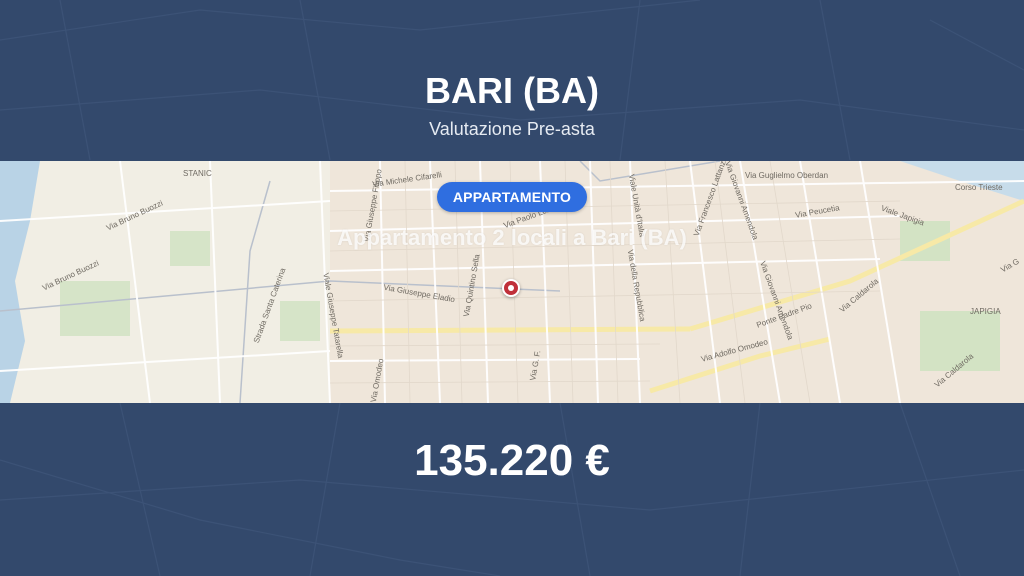 The image size is (1024, 576). What do you see at coordinates (511, 288) in the screenshot?
I see `map-pin-icon` at bounding box center [511, 288].